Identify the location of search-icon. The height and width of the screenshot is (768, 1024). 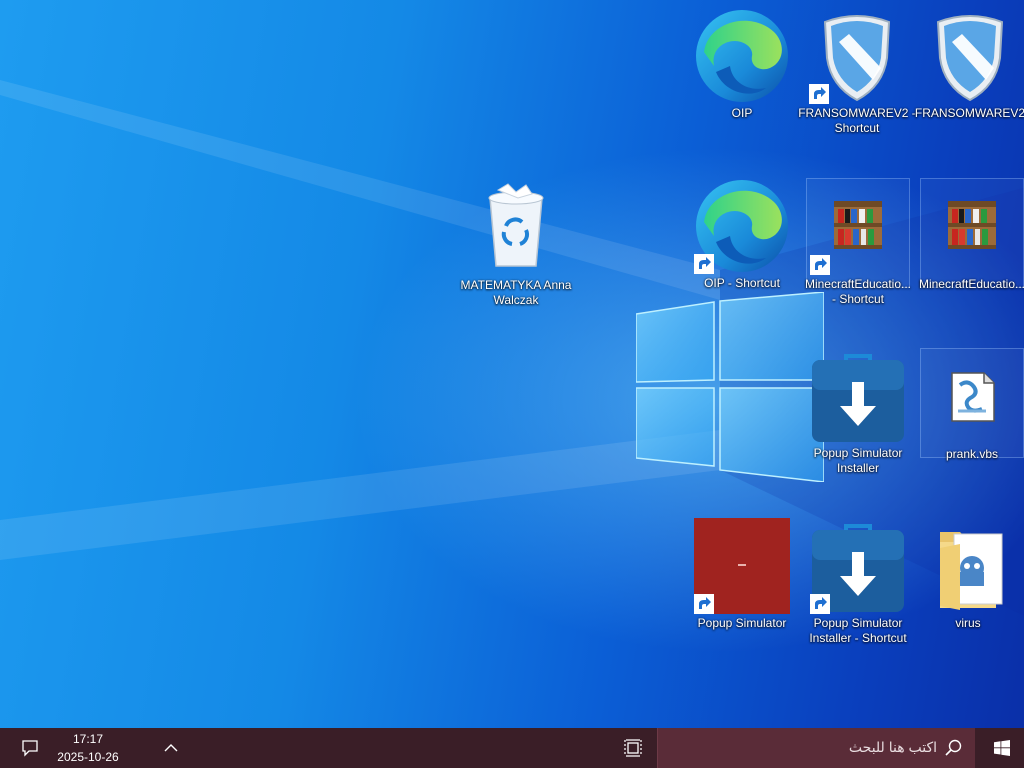
(953, 747).